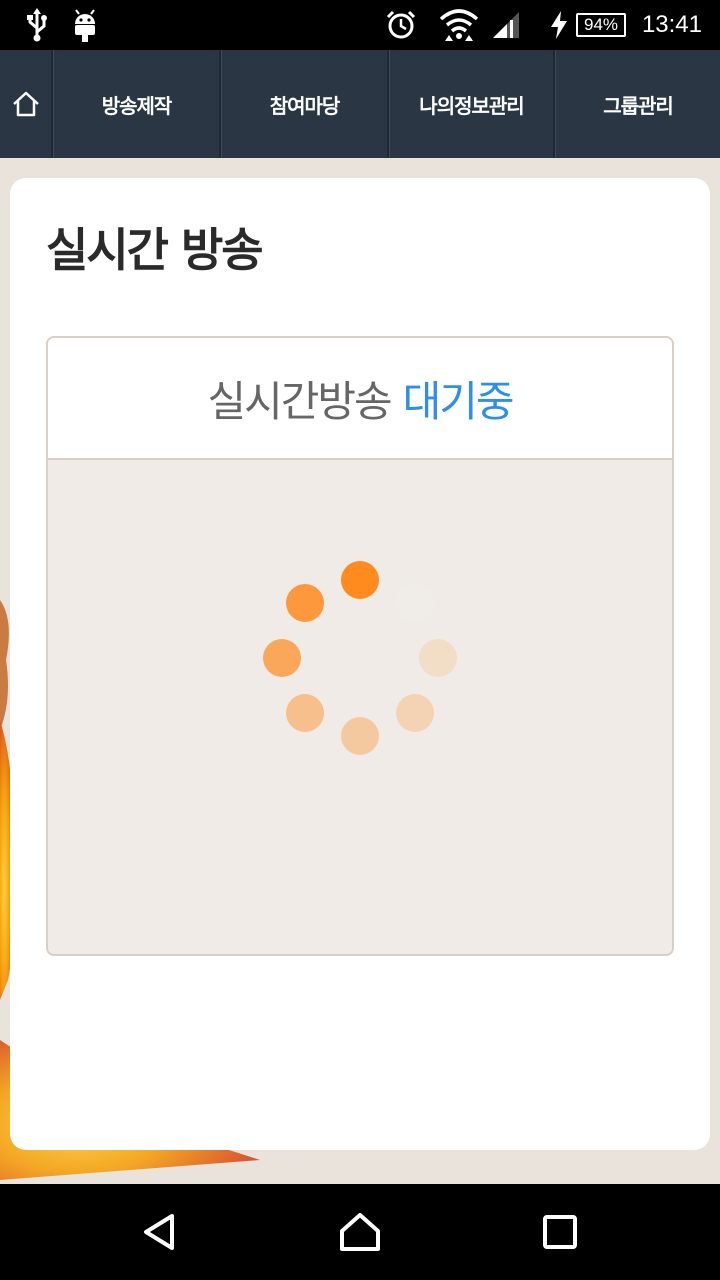 The image size is (720, 1280). Describe the element at coordinates (459, 25) in the screenshot. I see `wifi-icon` at that location.